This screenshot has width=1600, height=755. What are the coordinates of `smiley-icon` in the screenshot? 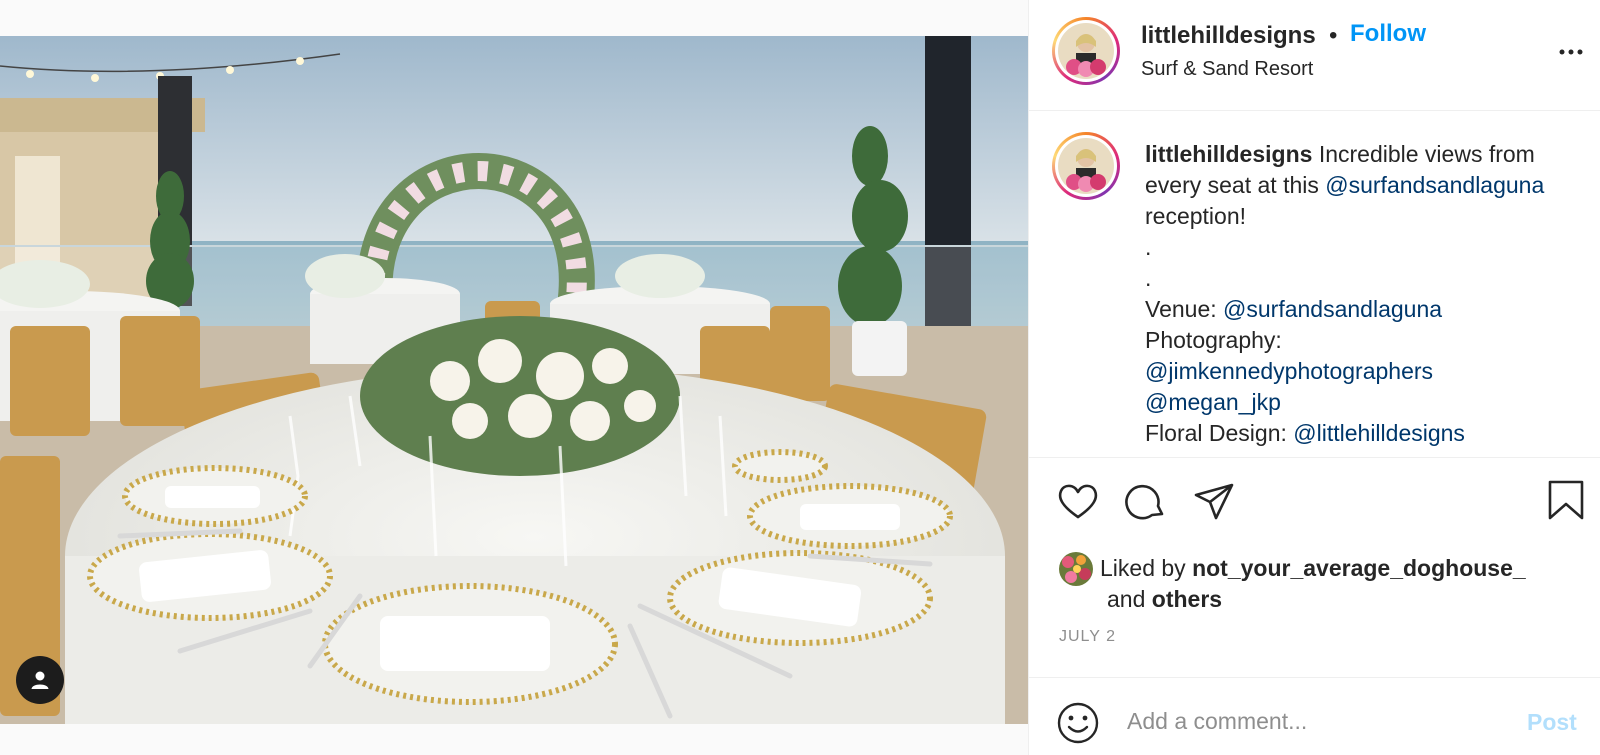 It's located at (1078, 723).